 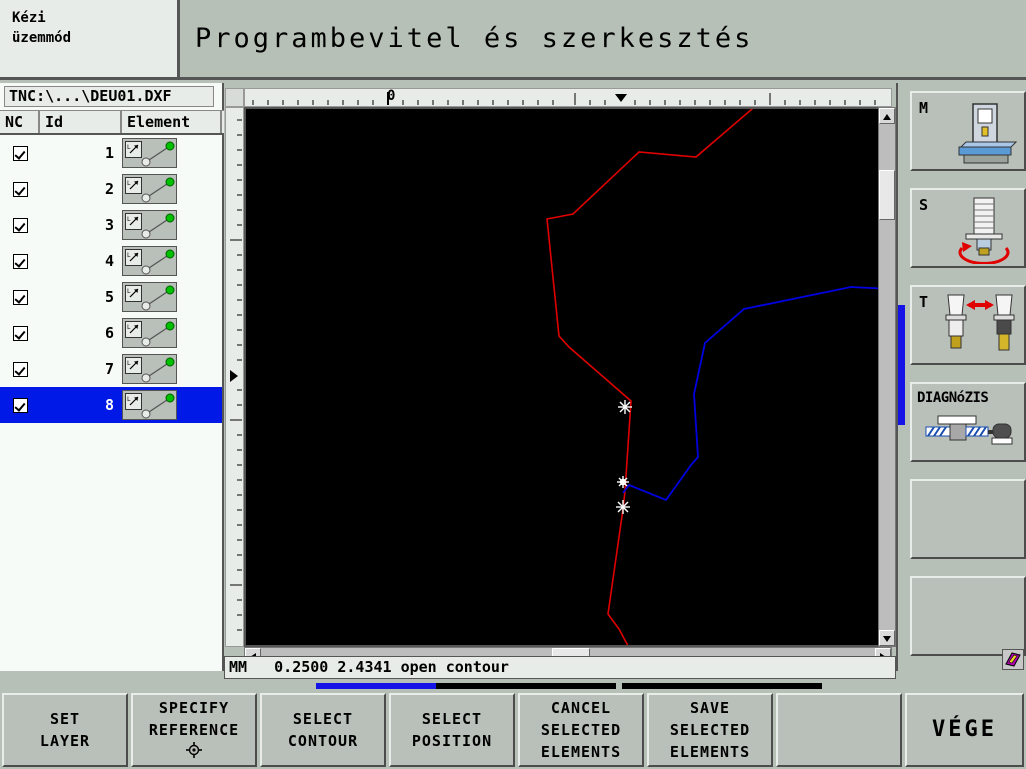 What do you see at coordinates (887, 195) in the screenshot?
I see `vertical-scroll-thumb` at bounding box center [887, 195].